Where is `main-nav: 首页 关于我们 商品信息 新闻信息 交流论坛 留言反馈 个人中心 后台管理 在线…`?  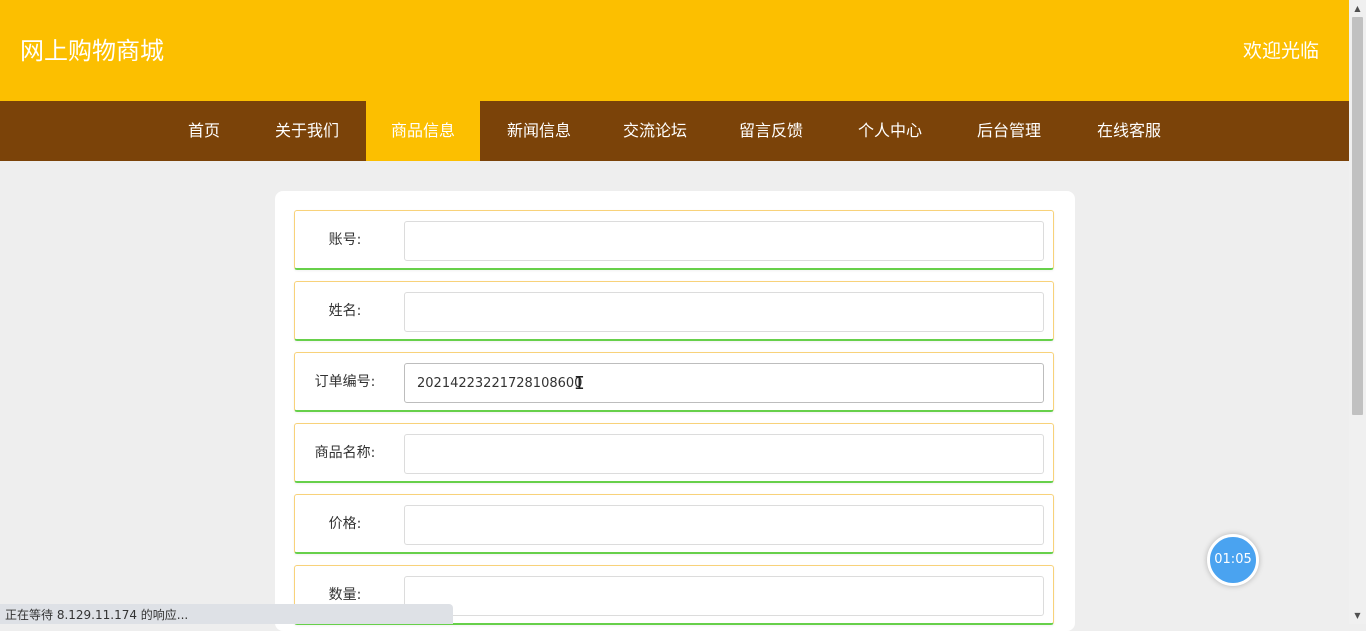
main-nav: 首页 关于我们 商品信息 新闻信息 交流论坛 留言反馈 个人中心 后台管理 在线… is located at coordinates (674, 131).